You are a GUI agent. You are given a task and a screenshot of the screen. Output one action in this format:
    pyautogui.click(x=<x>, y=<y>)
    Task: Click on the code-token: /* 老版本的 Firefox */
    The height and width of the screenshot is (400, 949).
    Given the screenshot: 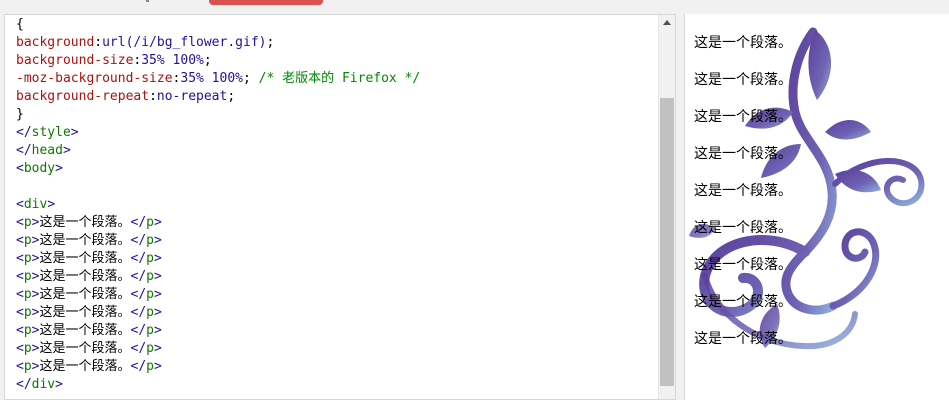 What is the action you would take?
    pyautogui.click(x=339, y=78)
    